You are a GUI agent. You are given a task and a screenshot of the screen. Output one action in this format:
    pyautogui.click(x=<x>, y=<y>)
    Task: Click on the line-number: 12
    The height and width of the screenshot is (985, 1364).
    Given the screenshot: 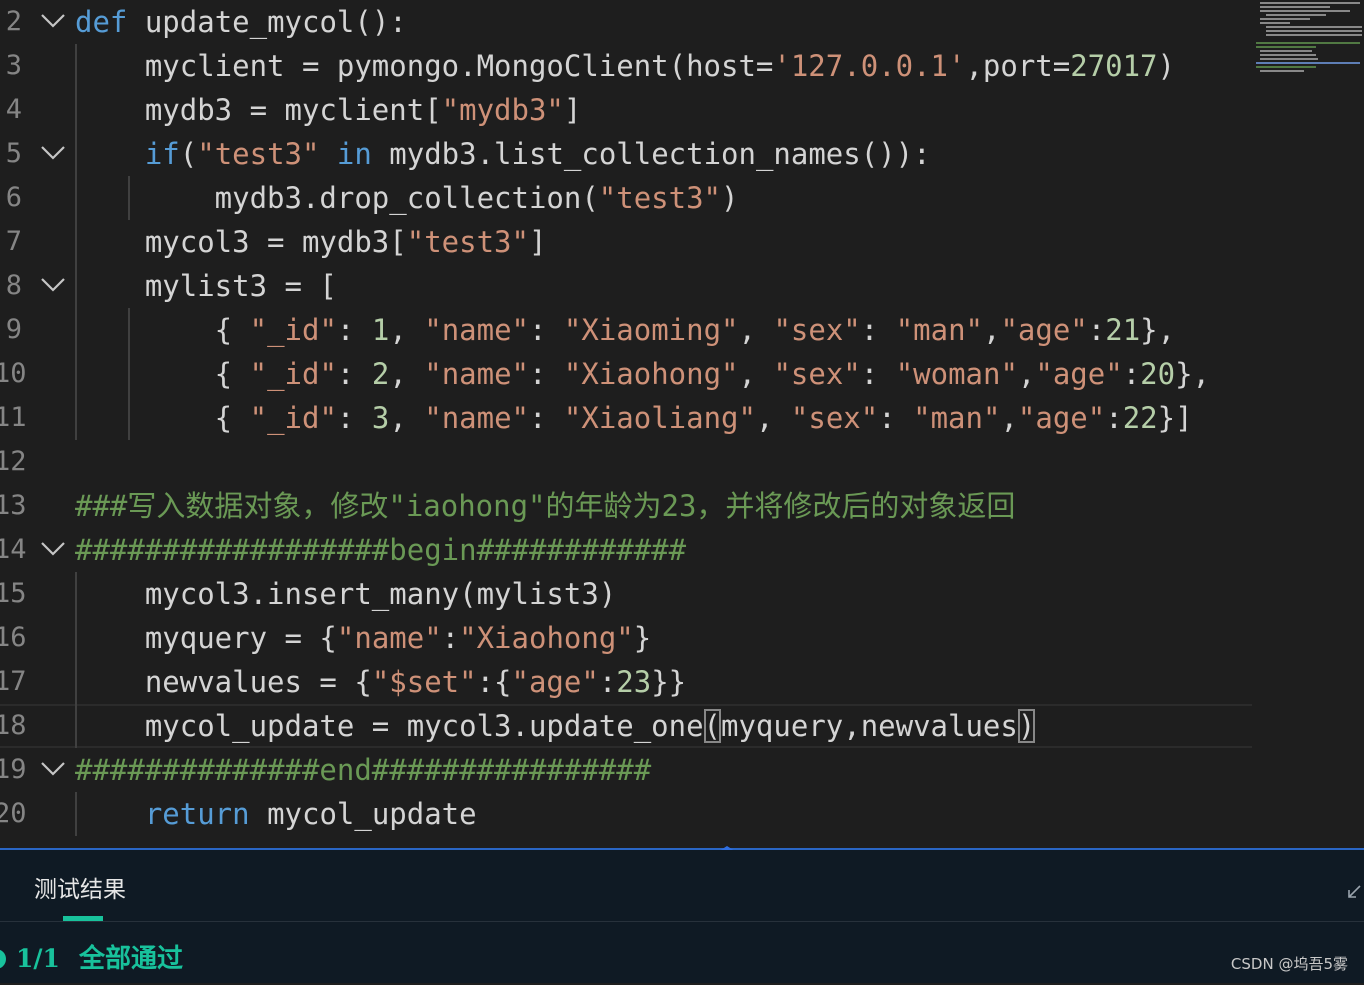 What is the action you would take?
    pyautogui.click(x=13, y=461)
    